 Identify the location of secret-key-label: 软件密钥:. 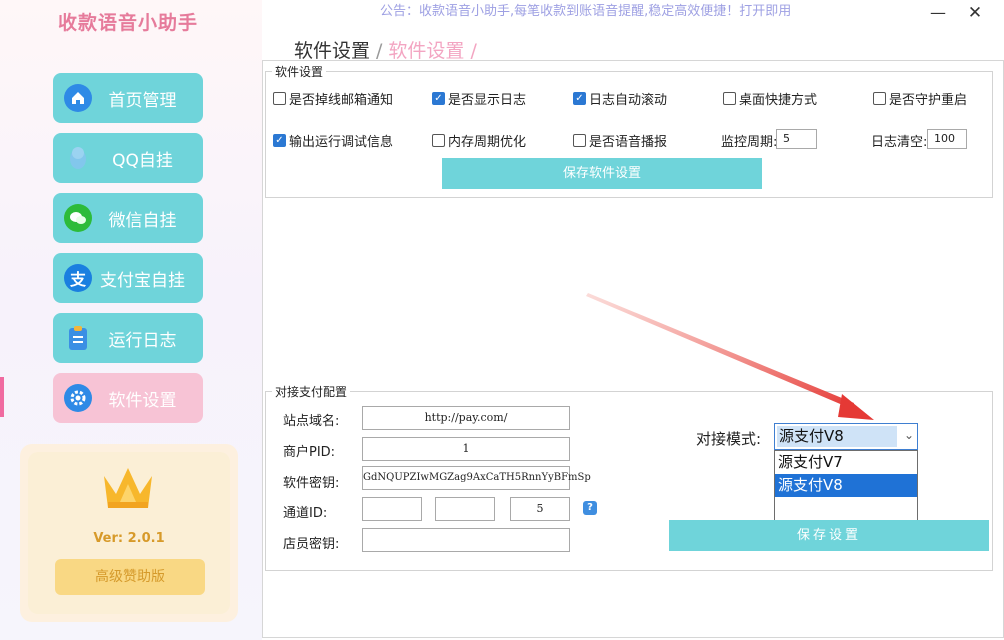
(311, 483).